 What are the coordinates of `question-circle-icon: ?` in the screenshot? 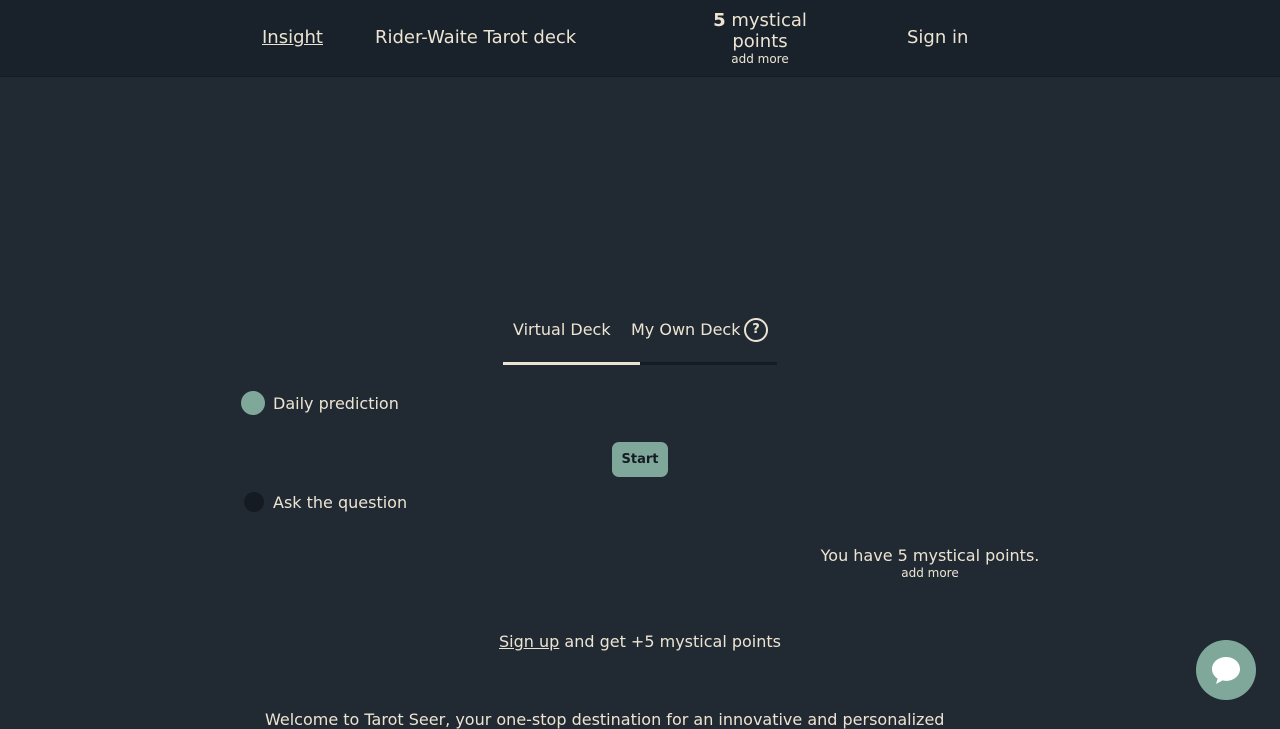 It's located at (756, 330).